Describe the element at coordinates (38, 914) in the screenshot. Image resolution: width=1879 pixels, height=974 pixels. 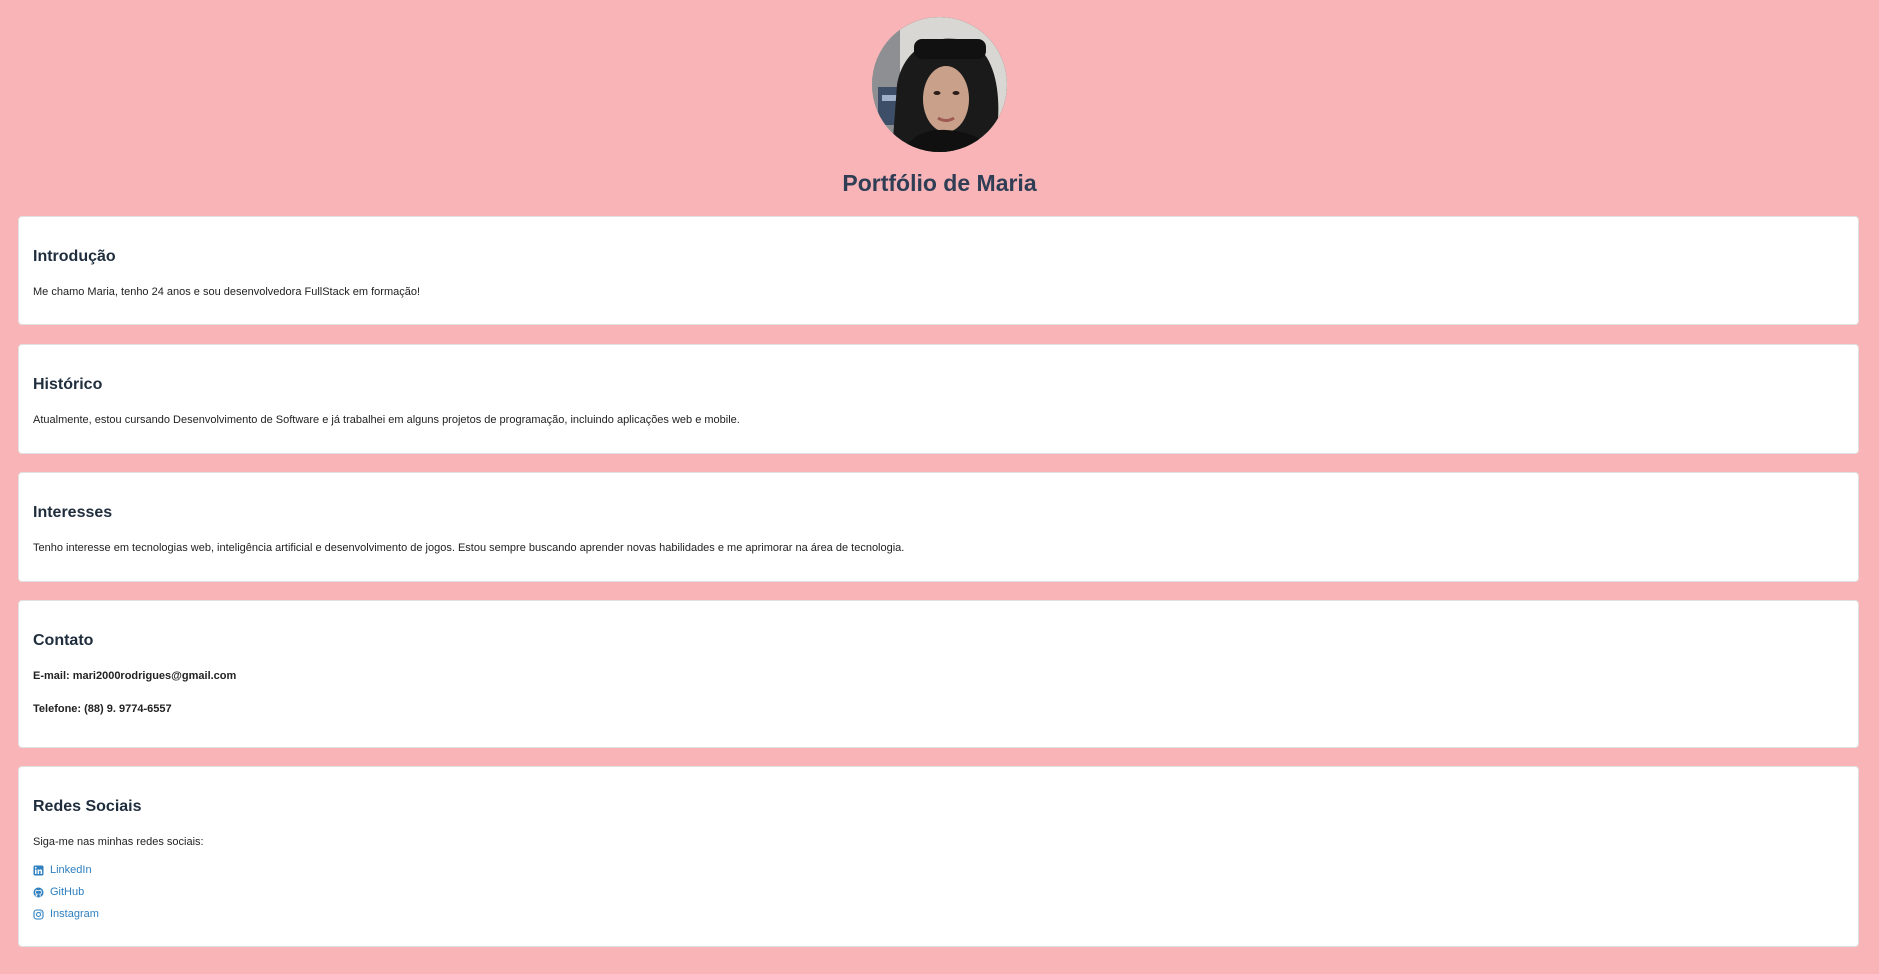
I see `instagram-icon` at that location.